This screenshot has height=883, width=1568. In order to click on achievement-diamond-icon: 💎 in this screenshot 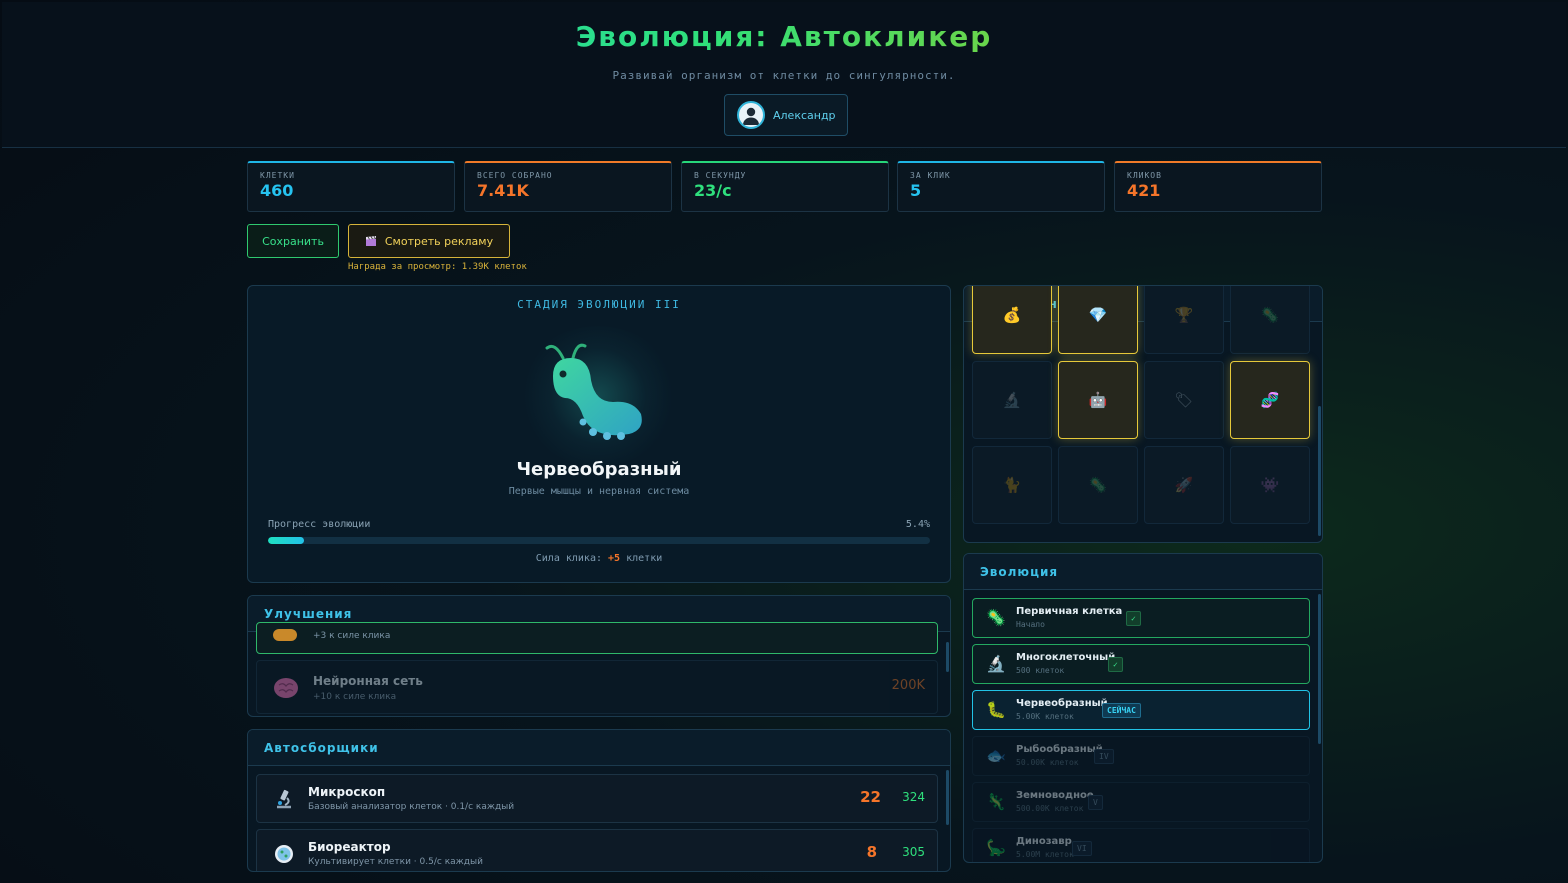, I will do `click(1098, 320)`.